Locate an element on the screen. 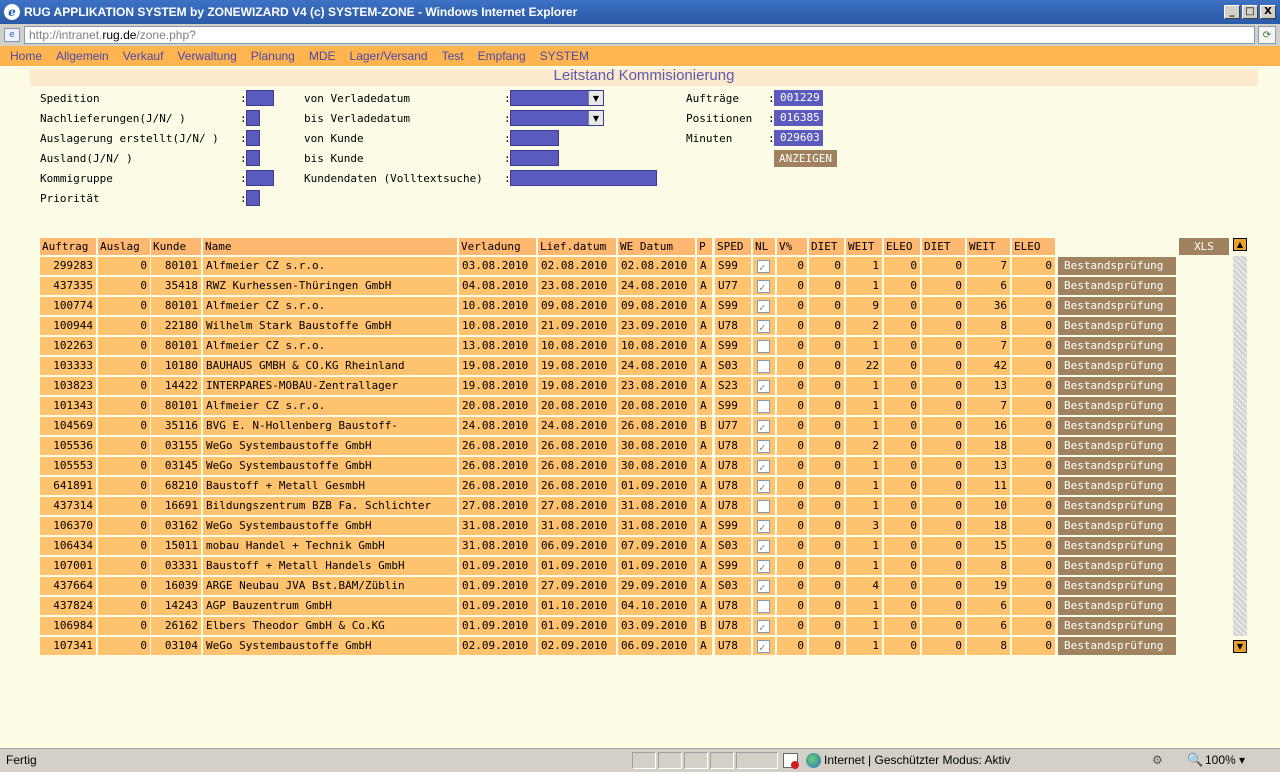 This screenshot has height=772, width=1280. security-zone-text: Internet | Geschützter Modus: Aktiv is located at coordinates (917, 760).